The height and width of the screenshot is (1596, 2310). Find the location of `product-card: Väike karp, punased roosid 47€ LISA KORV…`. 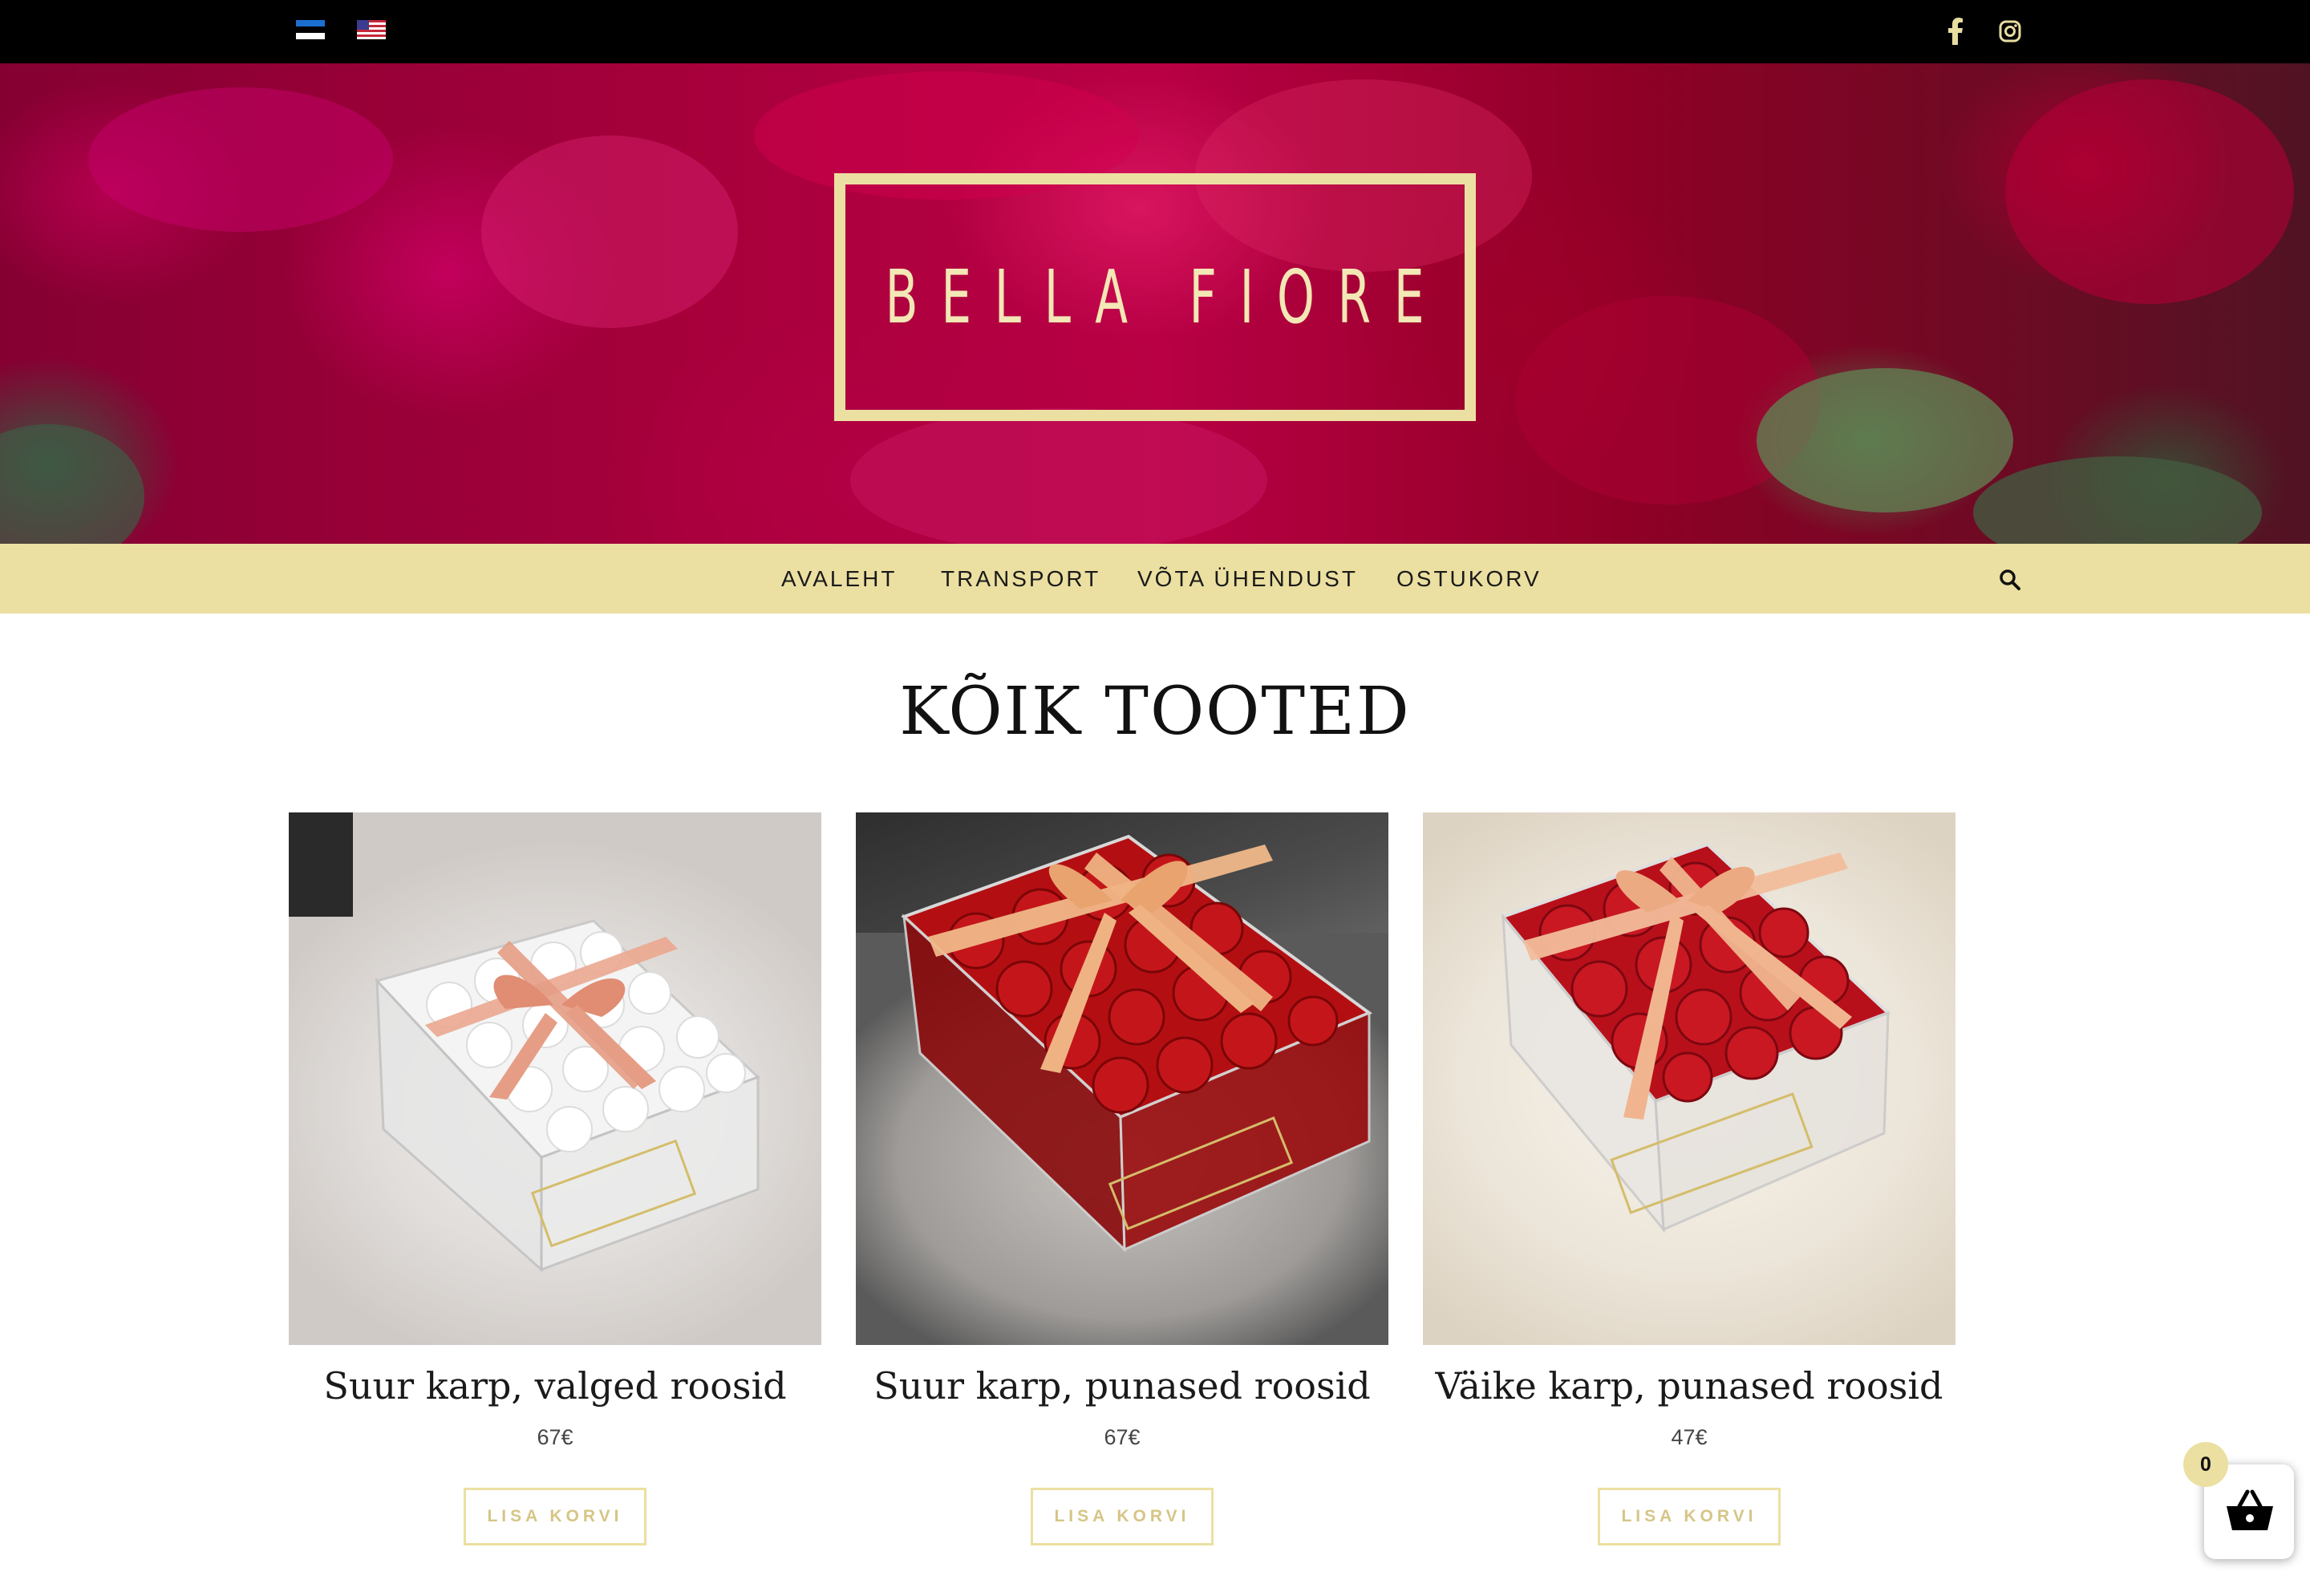

product-card: Väike karp, punased roosid 47€ LISA KORV… is located at coordinates (1689, 1185).